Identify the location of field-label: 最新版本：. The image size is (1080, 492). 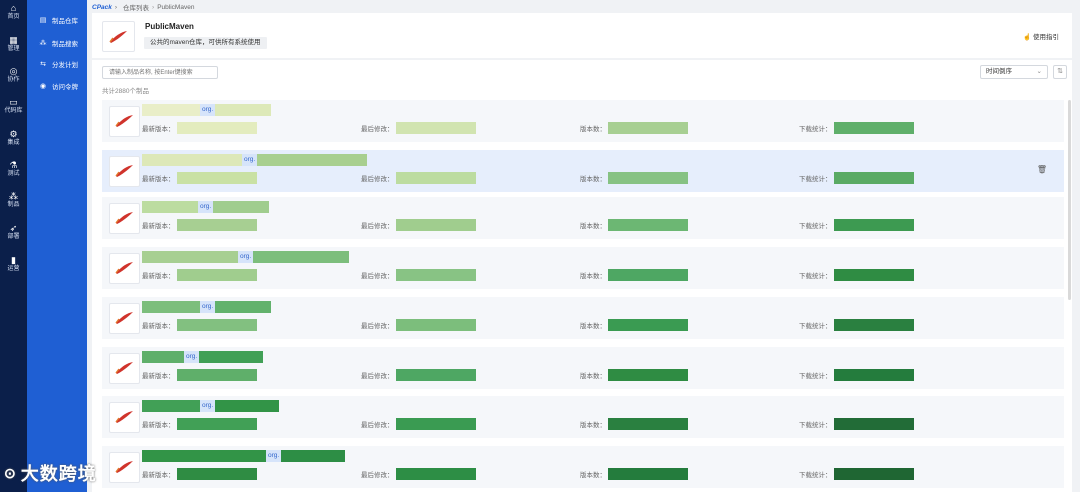
(158, 425).